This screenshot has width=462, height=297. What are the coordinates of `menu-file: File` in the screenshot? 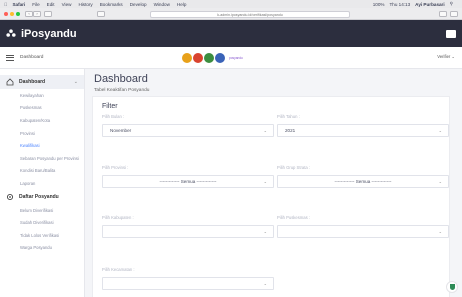 It's located at (35, 4).